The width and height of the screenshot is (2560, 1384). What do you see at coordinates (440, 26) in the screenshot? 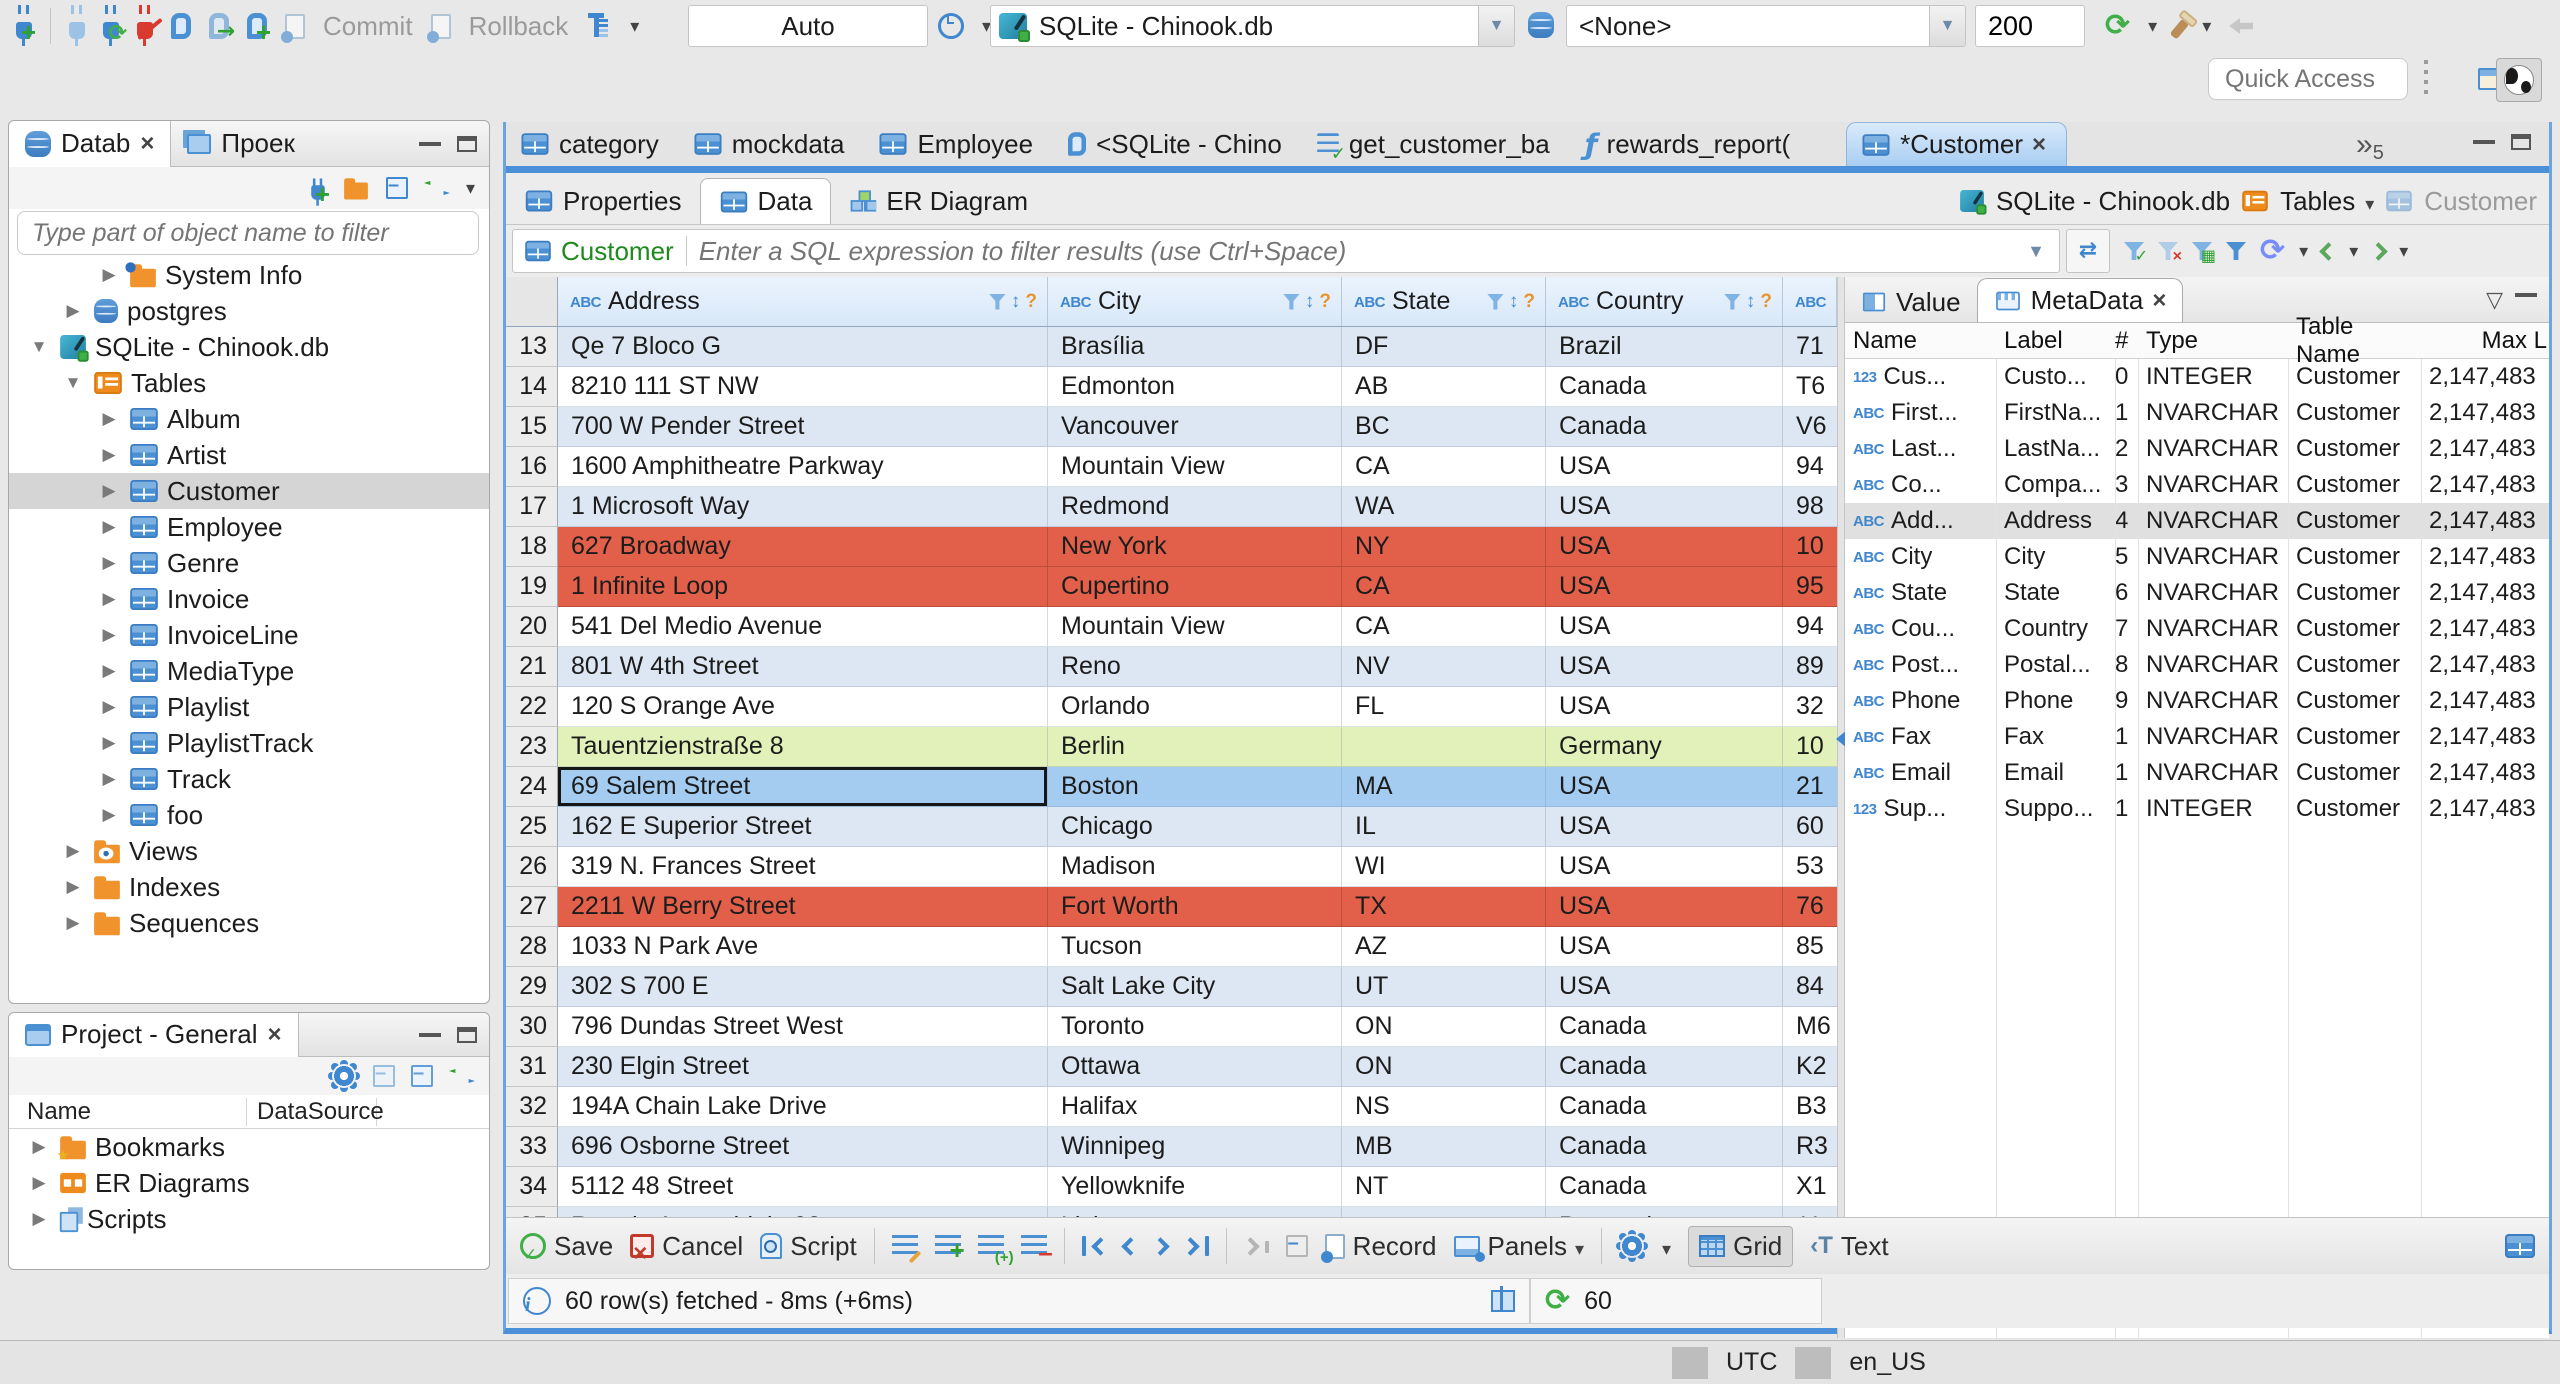
I see `rollback-icon` at bounding box center [440, 26].